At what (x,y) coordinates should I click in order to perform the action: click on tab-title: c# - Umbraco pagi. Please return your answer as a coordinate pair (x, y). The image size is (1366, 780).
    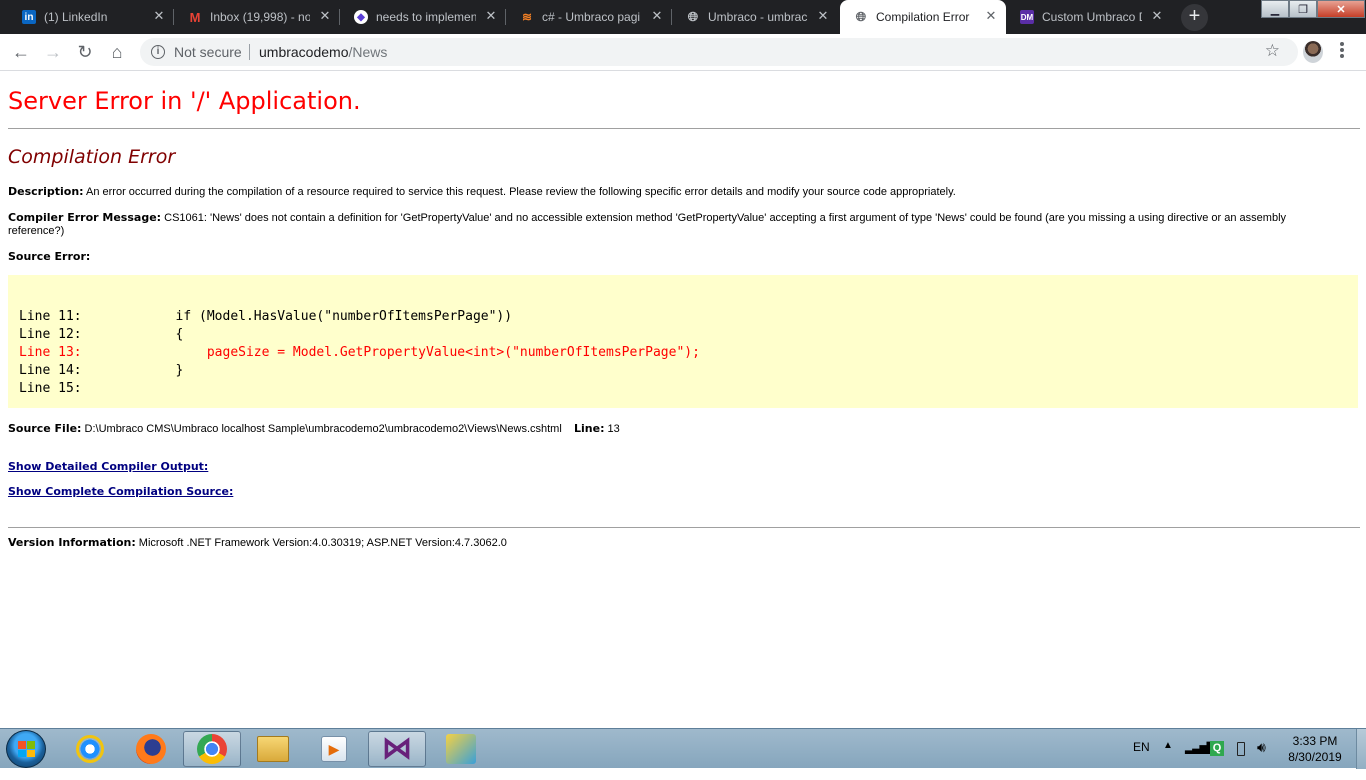
    Looking at the image, I should click on (591, 17).